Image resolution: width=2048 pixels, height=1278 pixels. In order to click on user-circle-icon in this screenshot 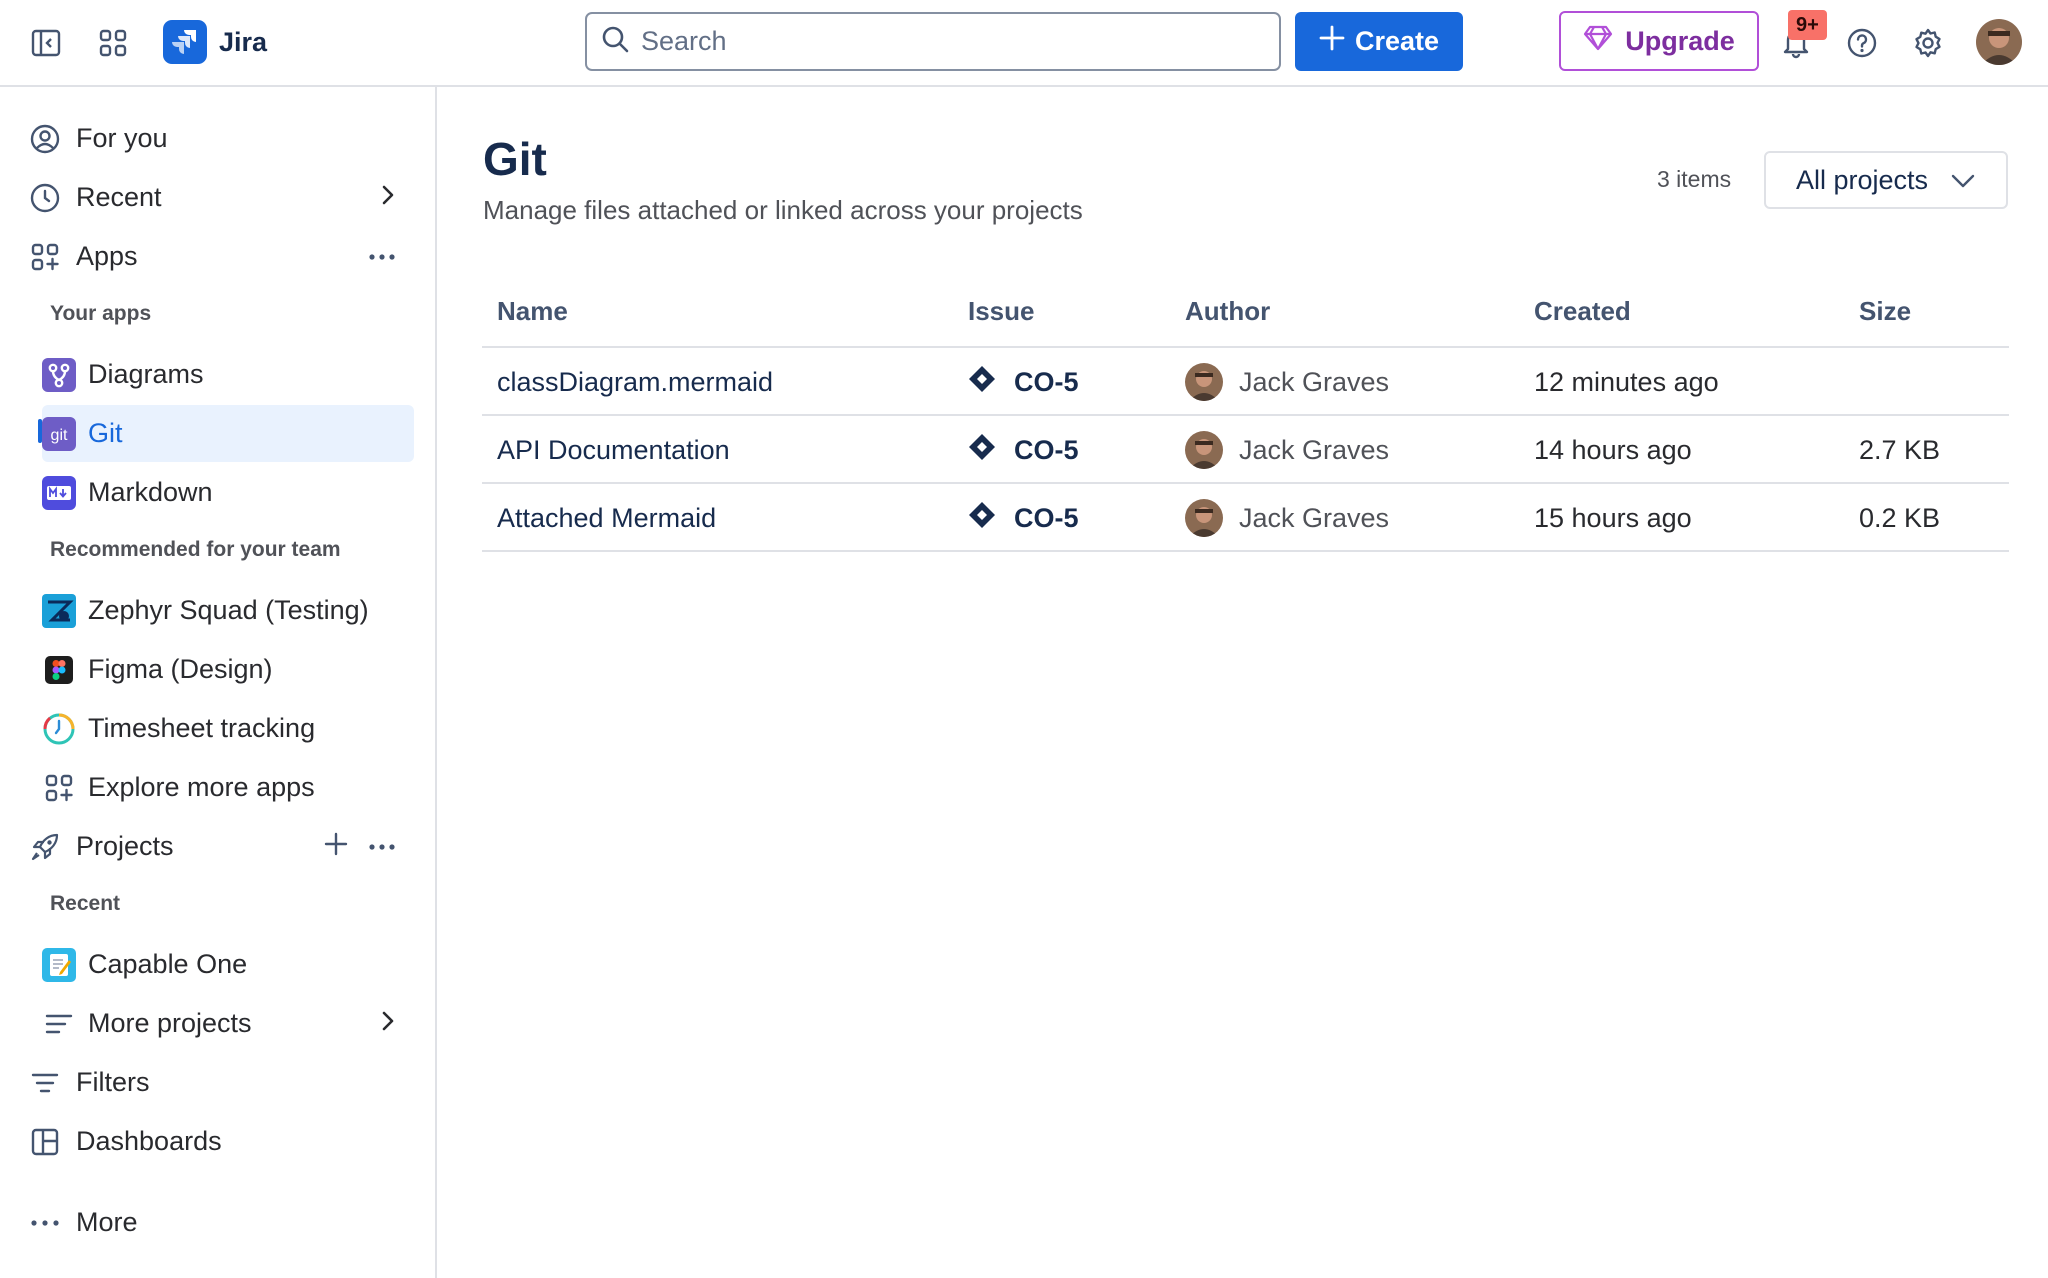, I will do `click(45, 139)`.